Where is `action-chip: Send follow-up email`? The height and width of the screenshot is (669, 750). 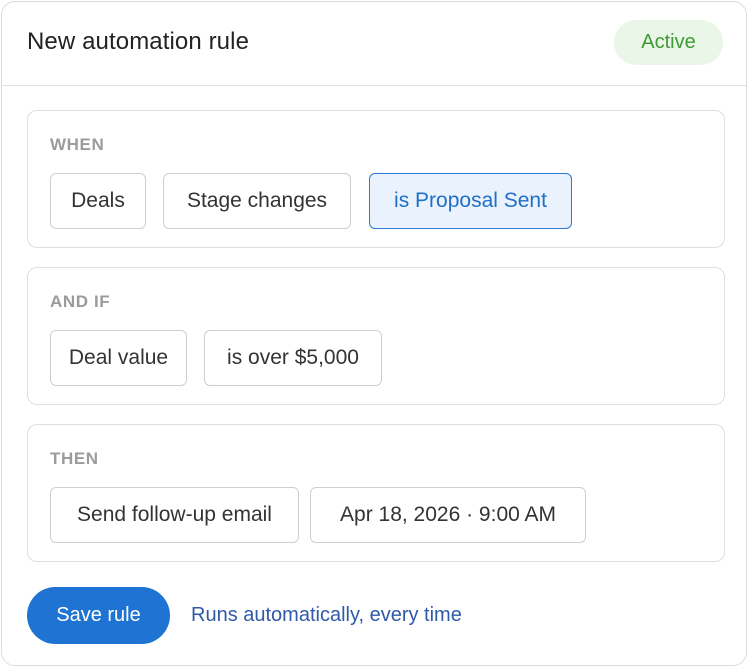 action-chip: Send follow-up email is located at coordinates (174, 515).